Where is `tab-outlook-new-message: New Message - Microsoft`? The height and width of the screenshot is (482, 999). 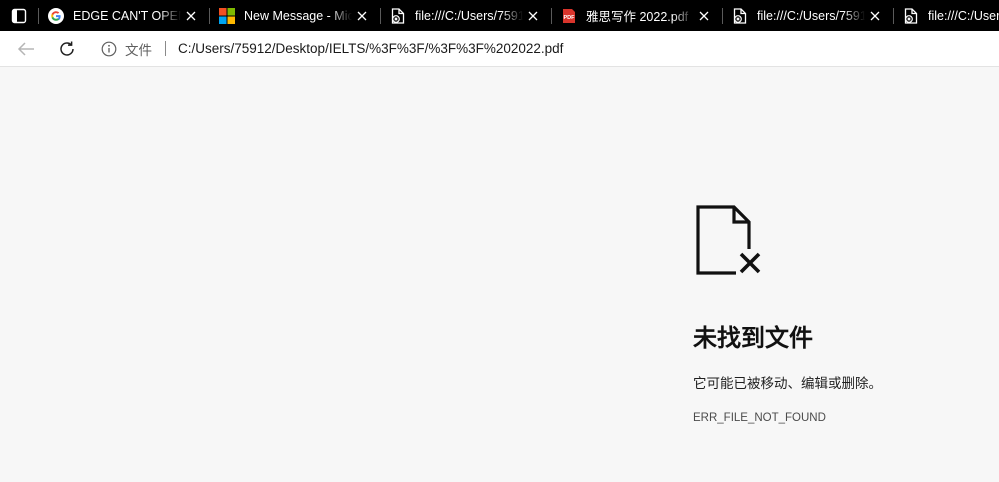
tab-outlook-new-message: New Message - Microsoft is located at coordinates (294, 15).